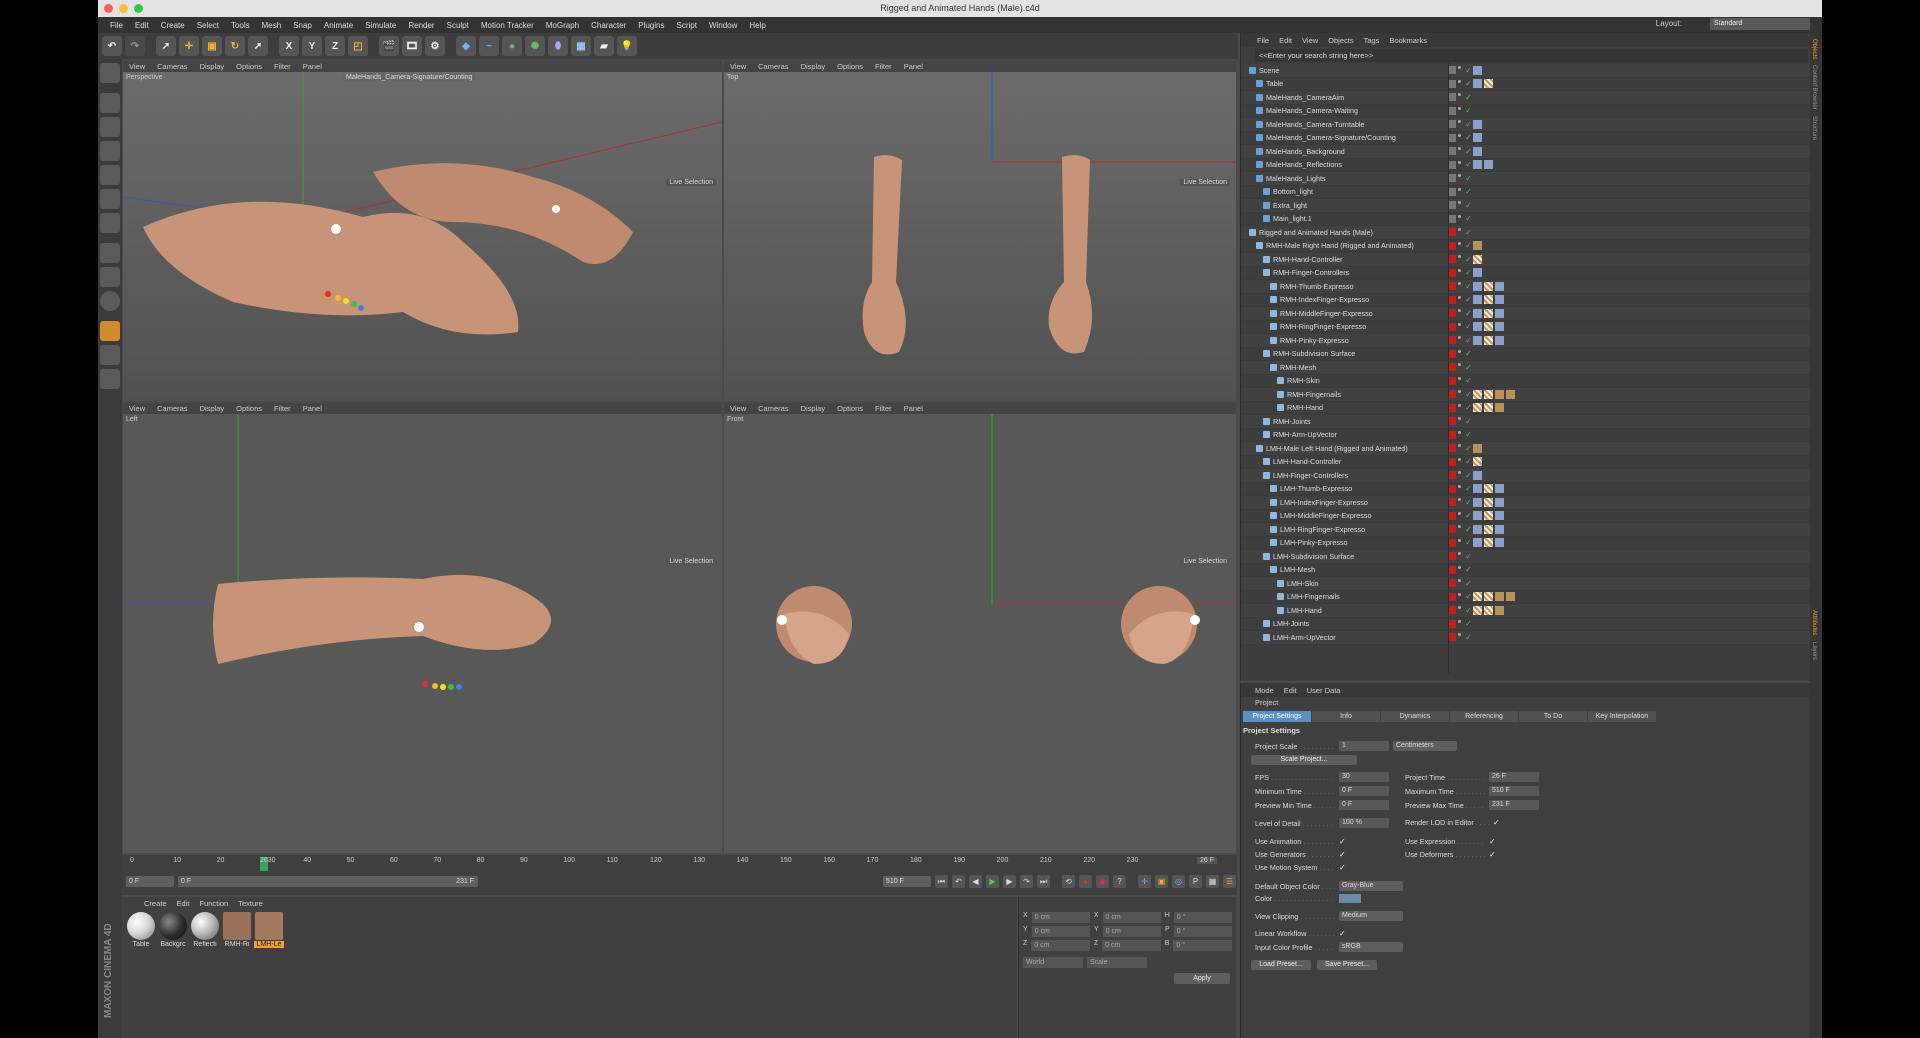 Image resolution: width=1920 pixels, height=1038 pixels. Describe the element at coordinates (1102, 881) in the screenshot. I see `autokey-icon: ◉` at that location.